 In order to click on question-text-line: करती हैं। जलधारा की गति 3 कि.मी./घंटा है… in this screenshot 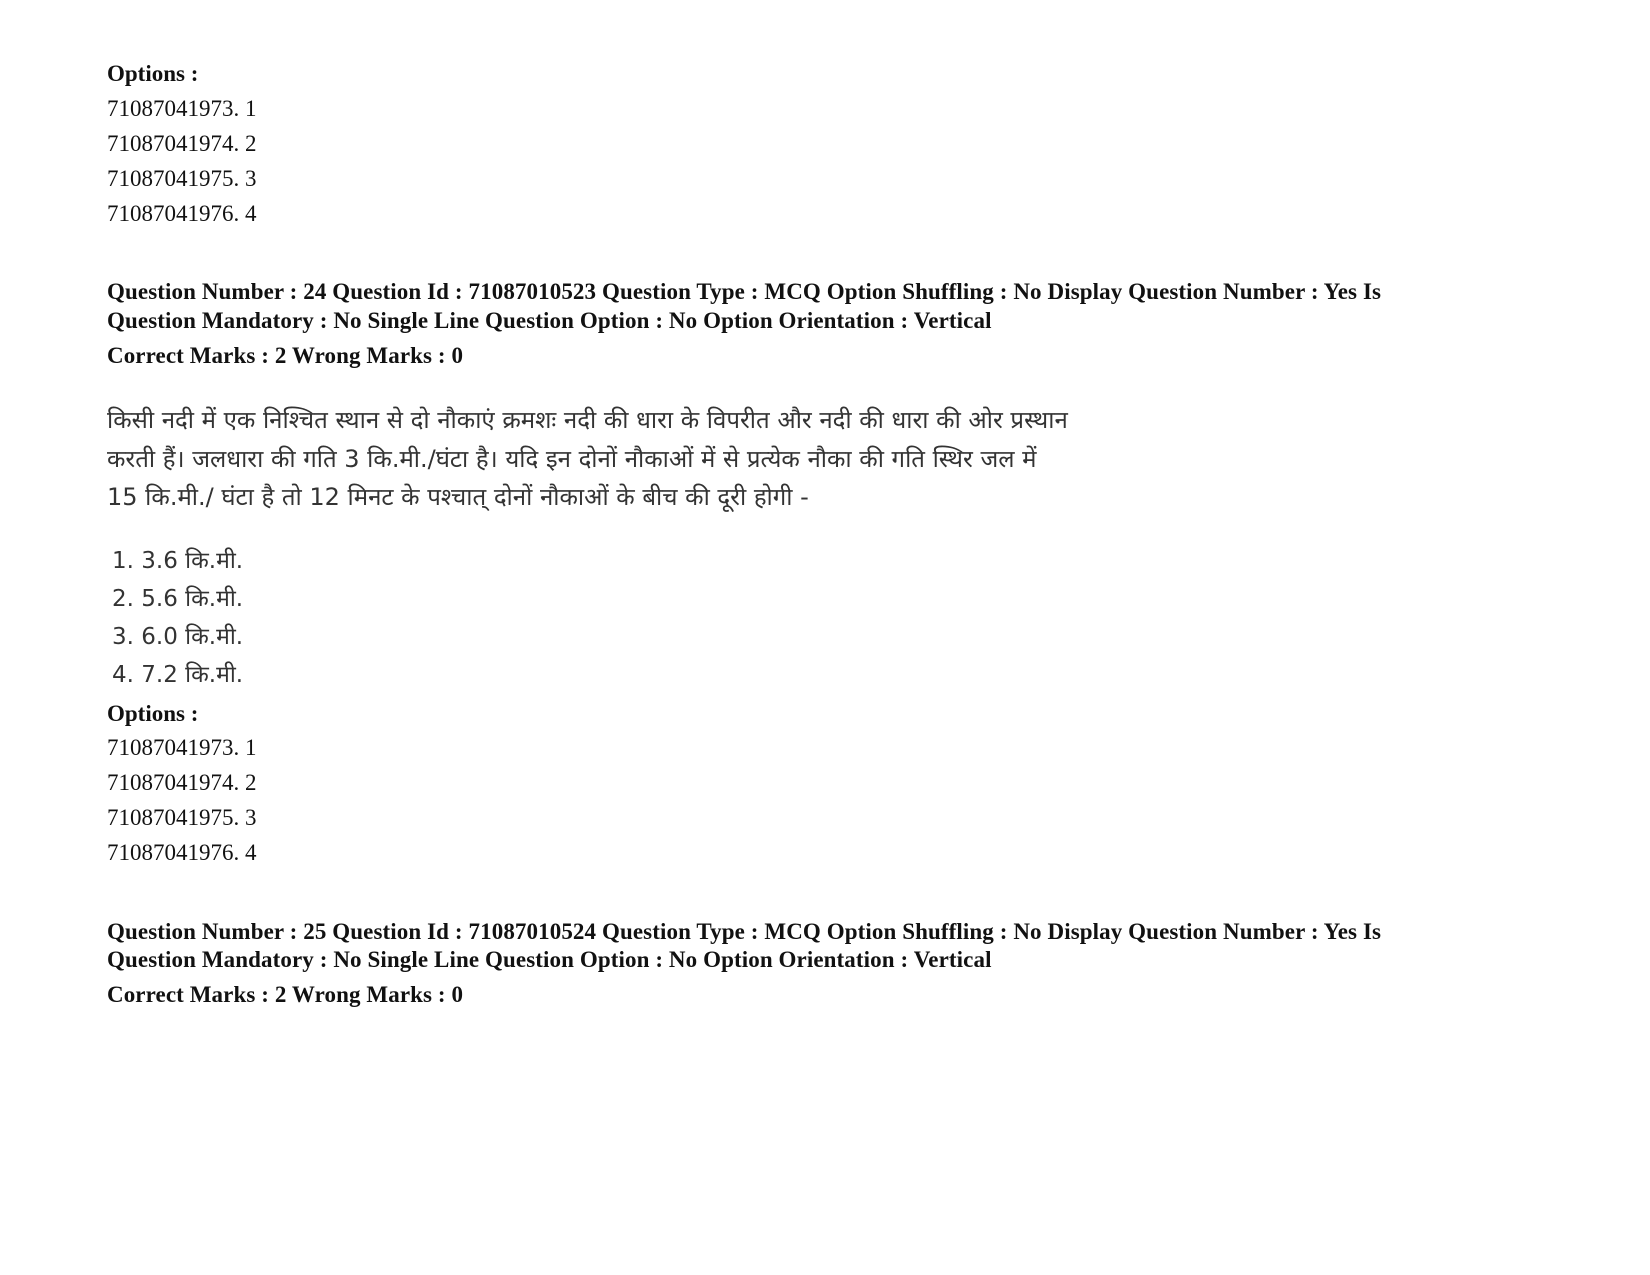, I will do `click(572, 459)`.